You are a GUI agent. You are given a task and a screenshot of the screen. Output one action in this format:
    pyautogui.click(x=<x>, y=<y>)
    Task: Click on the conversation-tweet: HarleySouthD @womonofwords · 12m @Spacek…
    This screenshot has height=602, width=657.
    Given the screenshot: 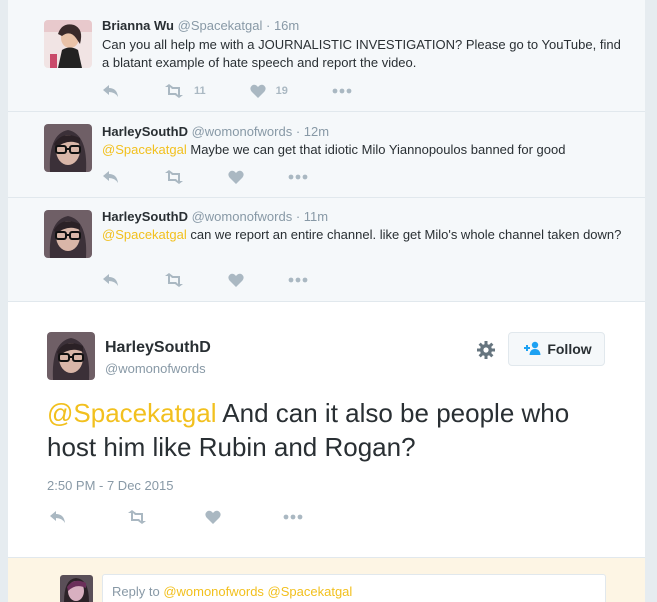 What is the action you would take?
    pyautogui.click(x=326, y=155)
    